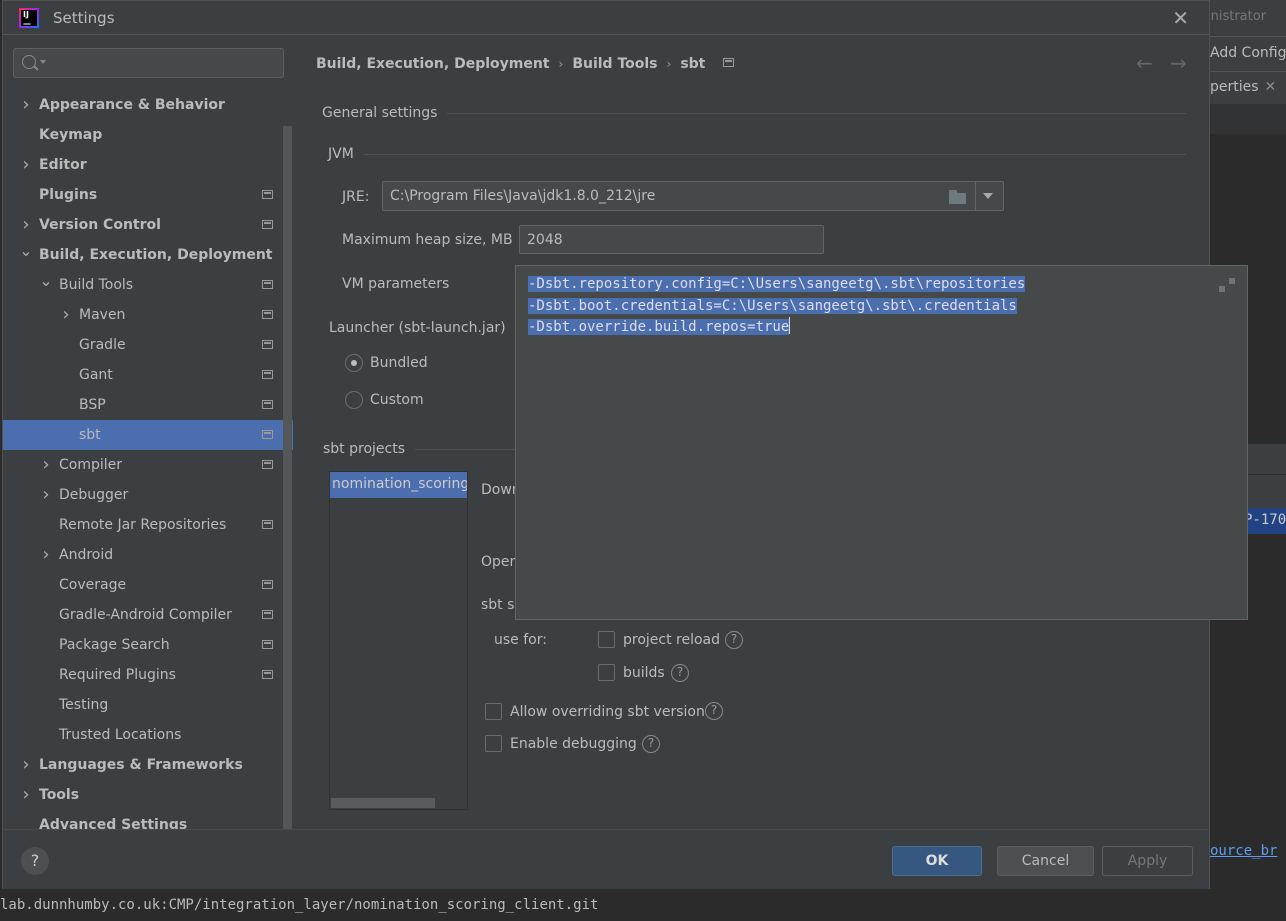  I want to click on collapse-icon, so click(1227, 284).